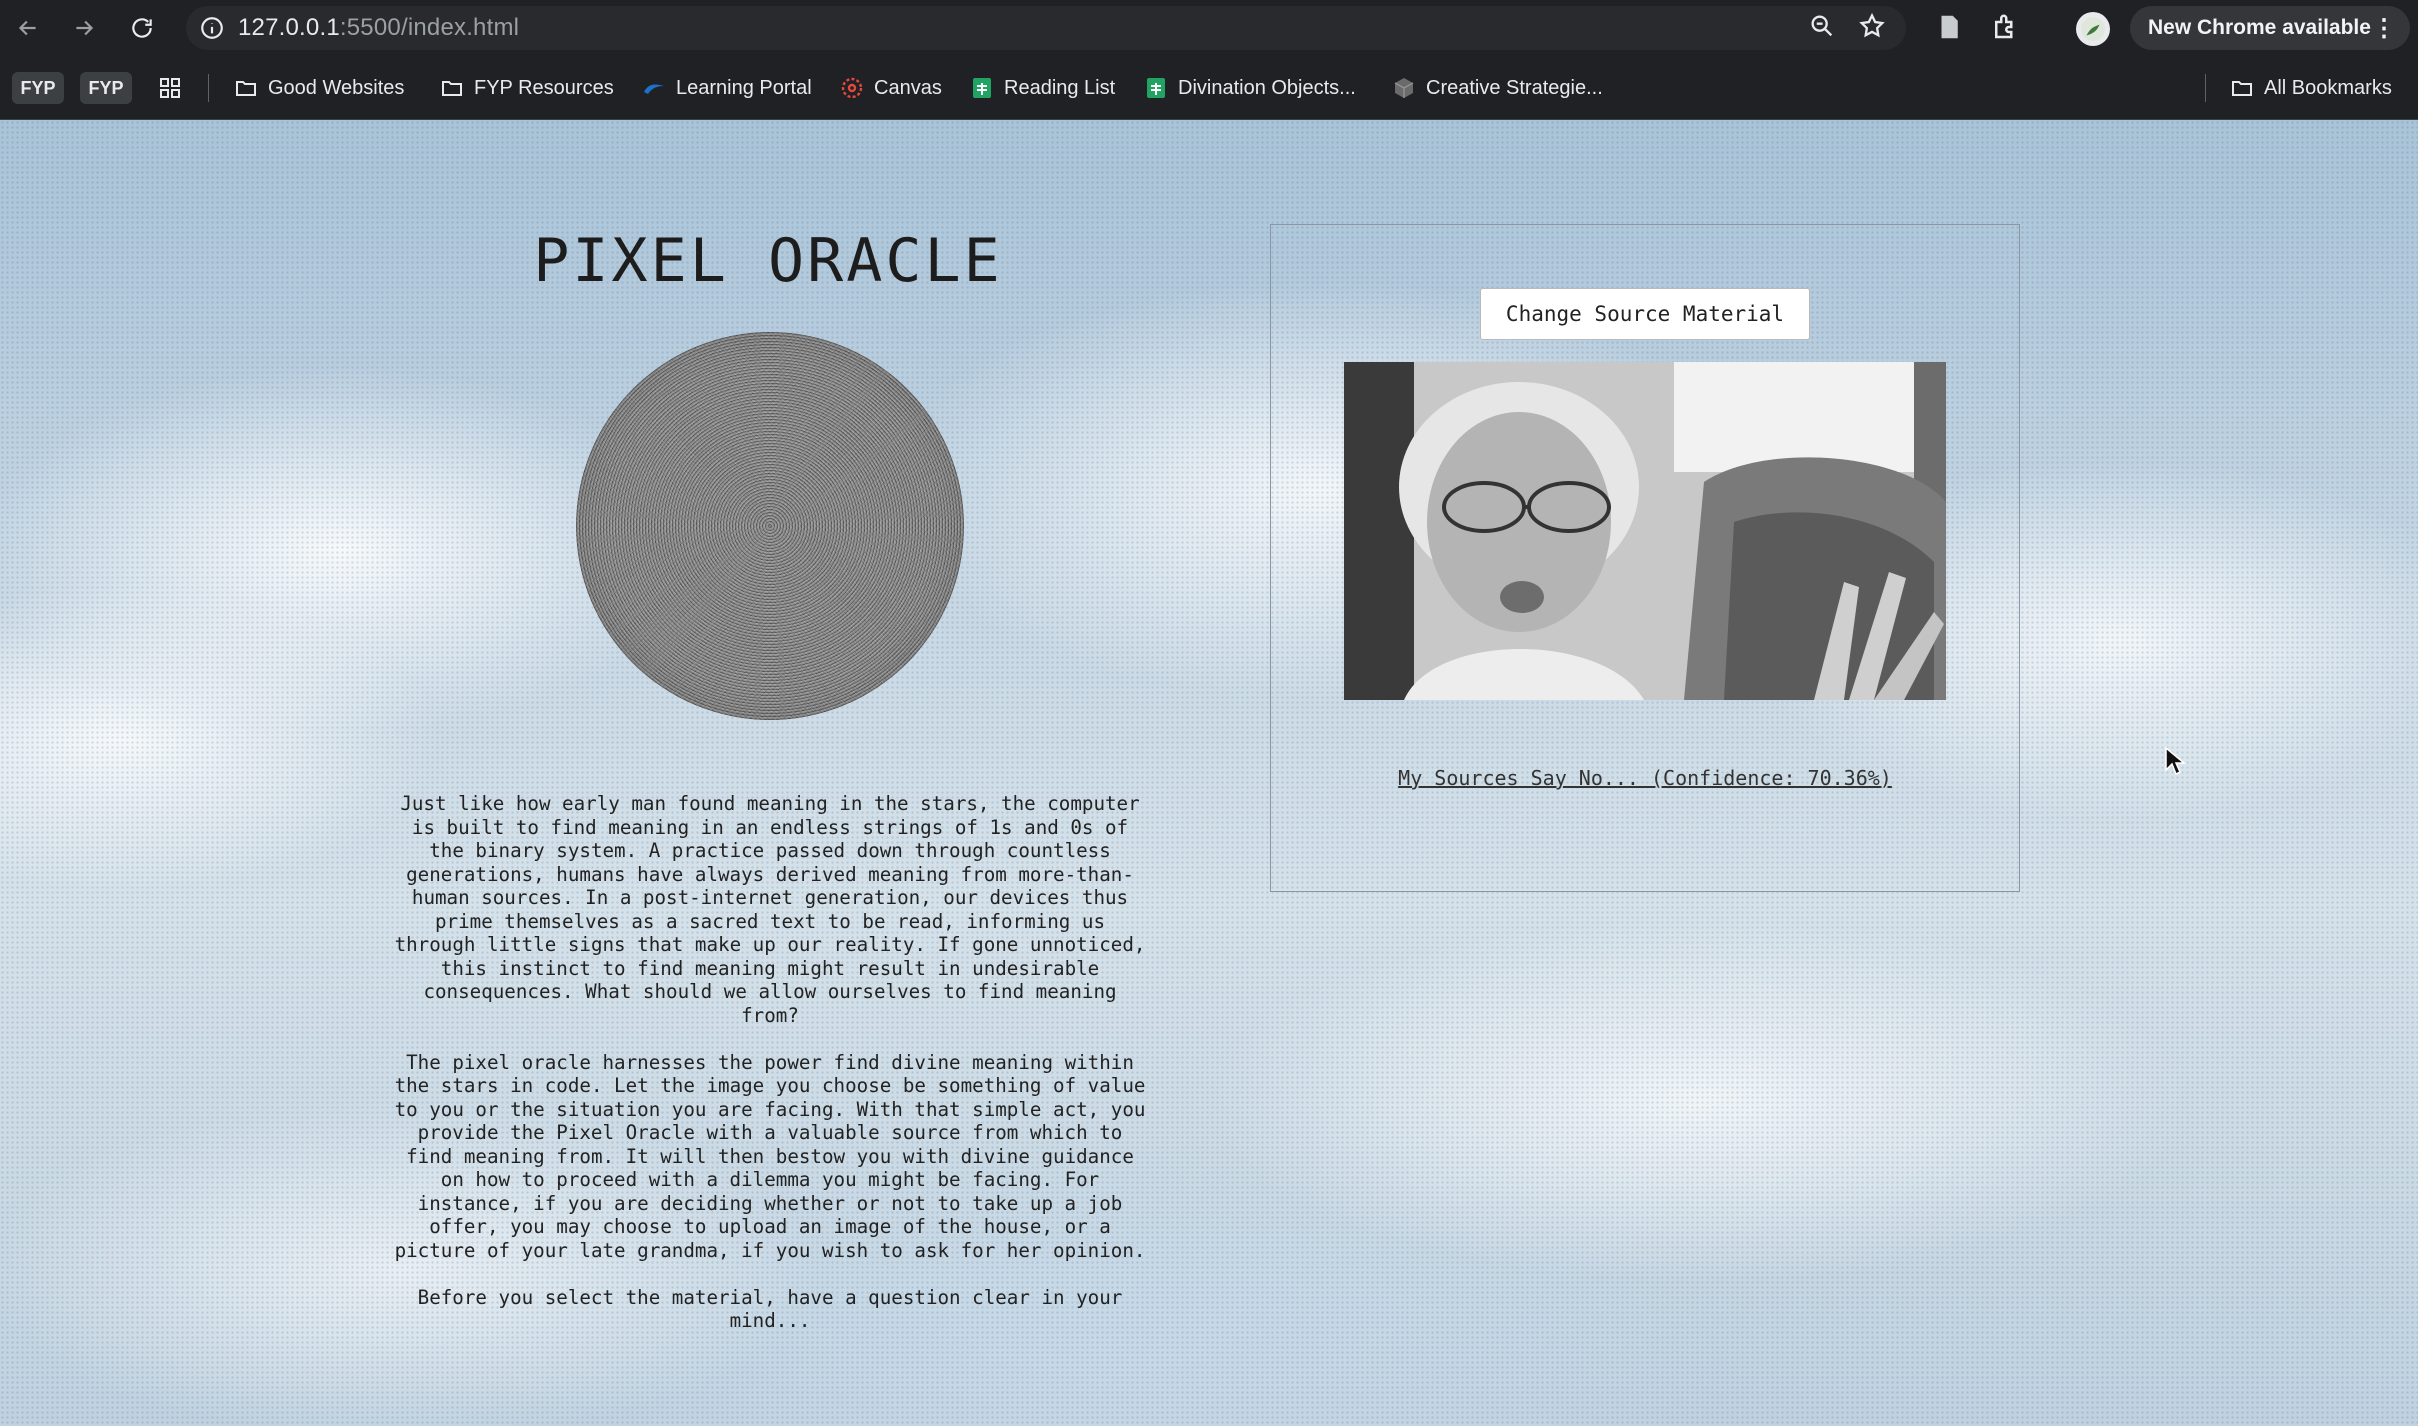 This screenshot has width=2418, height=1426. Describe the element at coordinates (527, 88) in the screenshot. I see `bookmark-fyp-resources: FYP Resources` at that location.